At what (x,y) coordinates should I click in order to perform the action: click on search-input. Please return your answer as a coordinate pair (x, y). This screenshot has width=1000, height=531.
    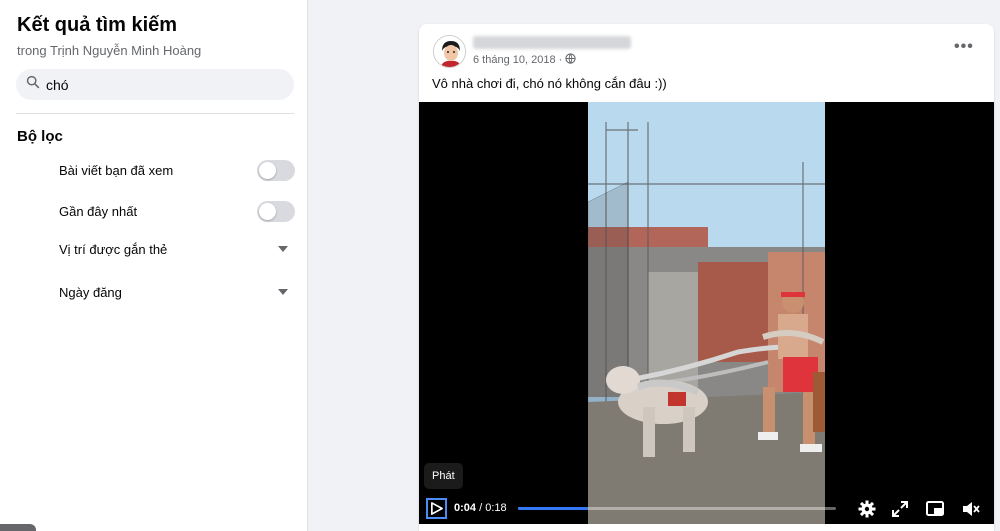
    Looking at the image, I should click on (166, 84).